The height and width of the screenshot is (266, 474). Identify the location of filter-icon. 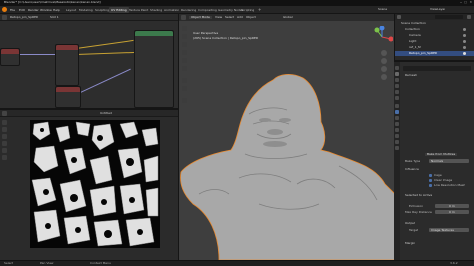
(469, 17).